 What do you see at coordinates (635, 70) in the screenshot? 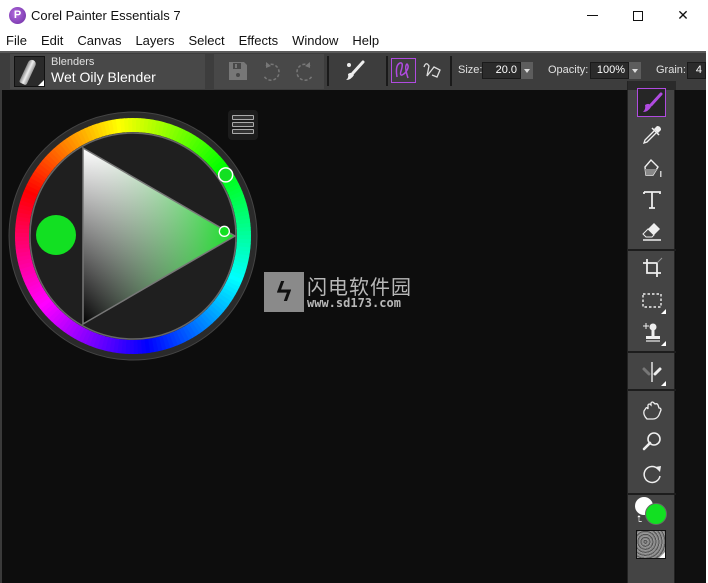
I see `opacity-dropdown` at bounding box center [635, 70].